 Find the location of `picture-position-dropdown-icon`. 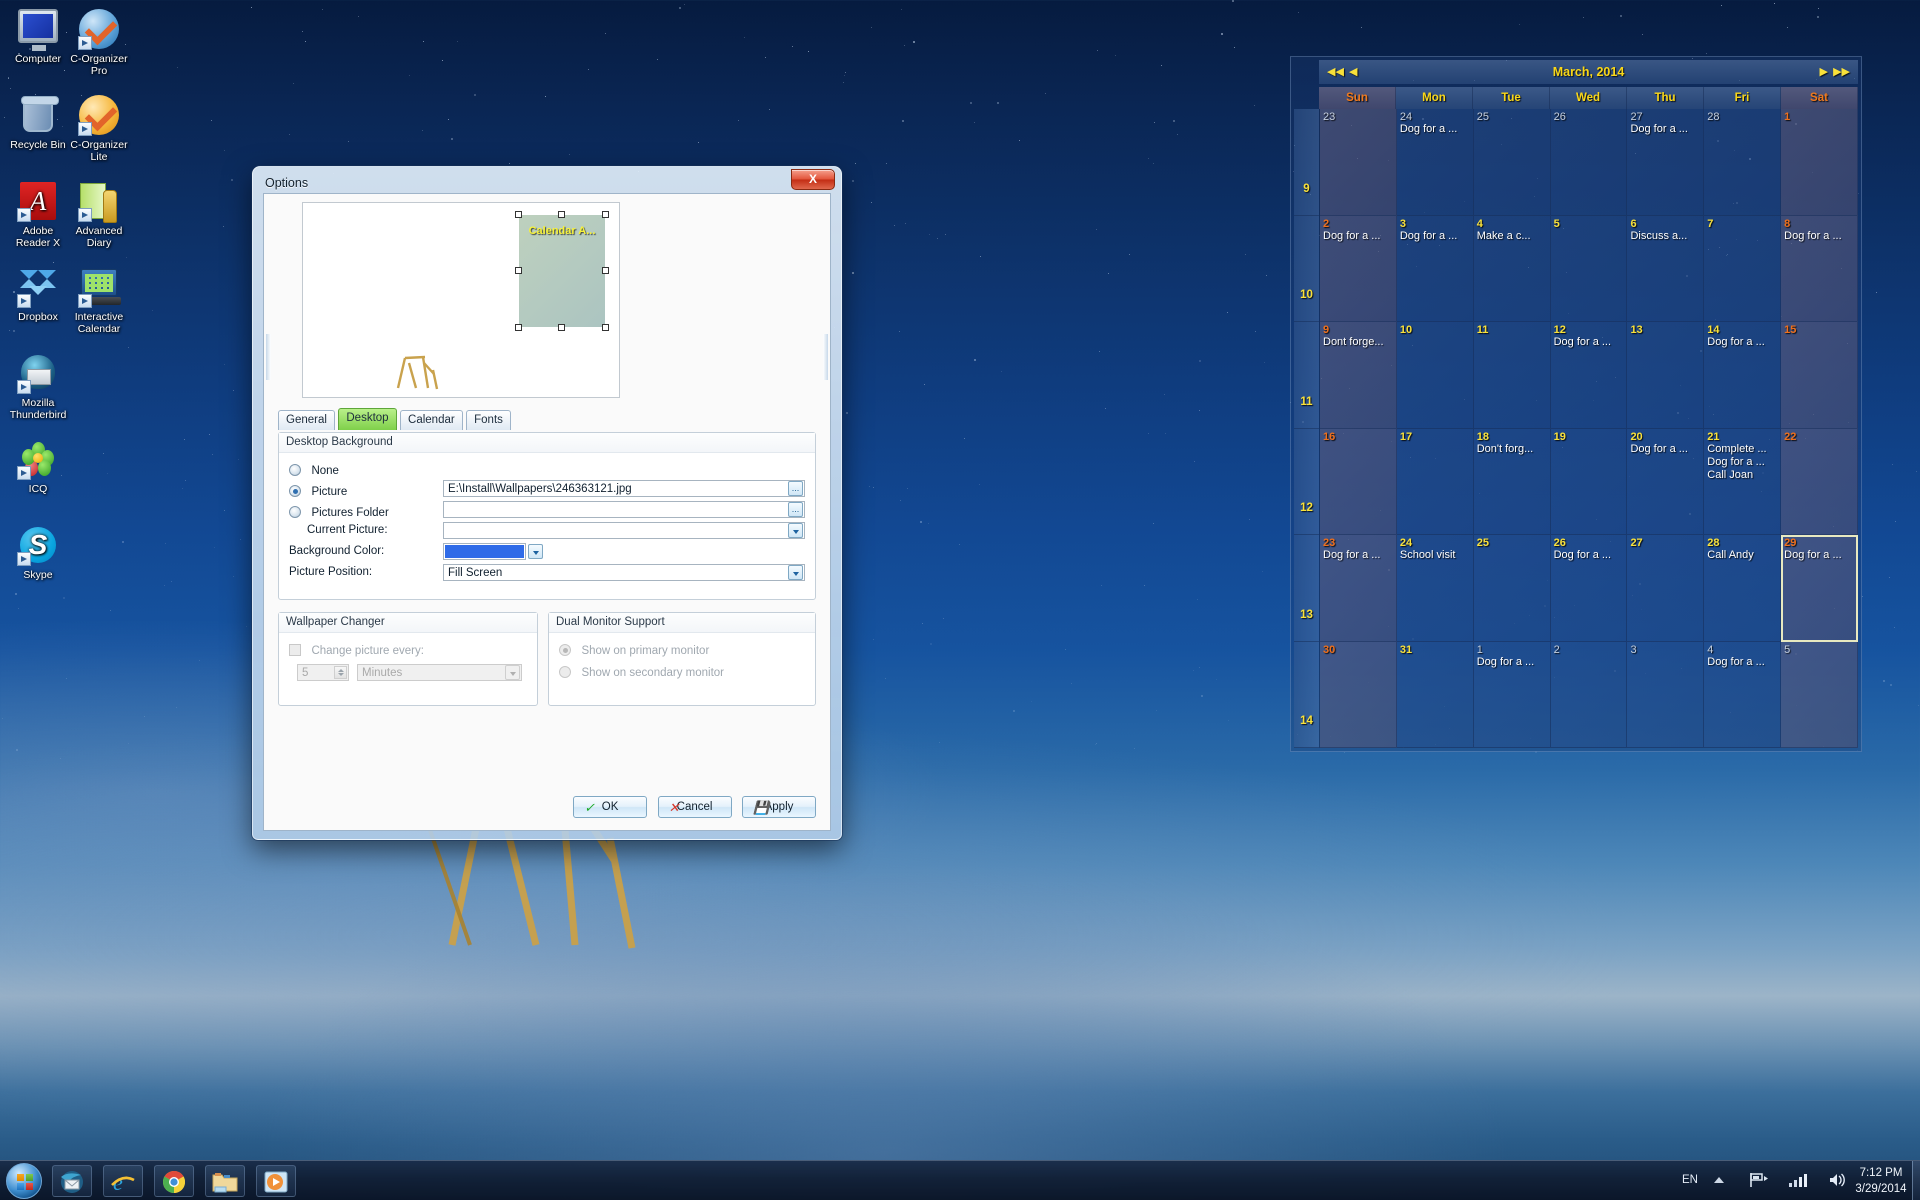

picture-position-dropdown-icon is located at coordinates (795, 572).